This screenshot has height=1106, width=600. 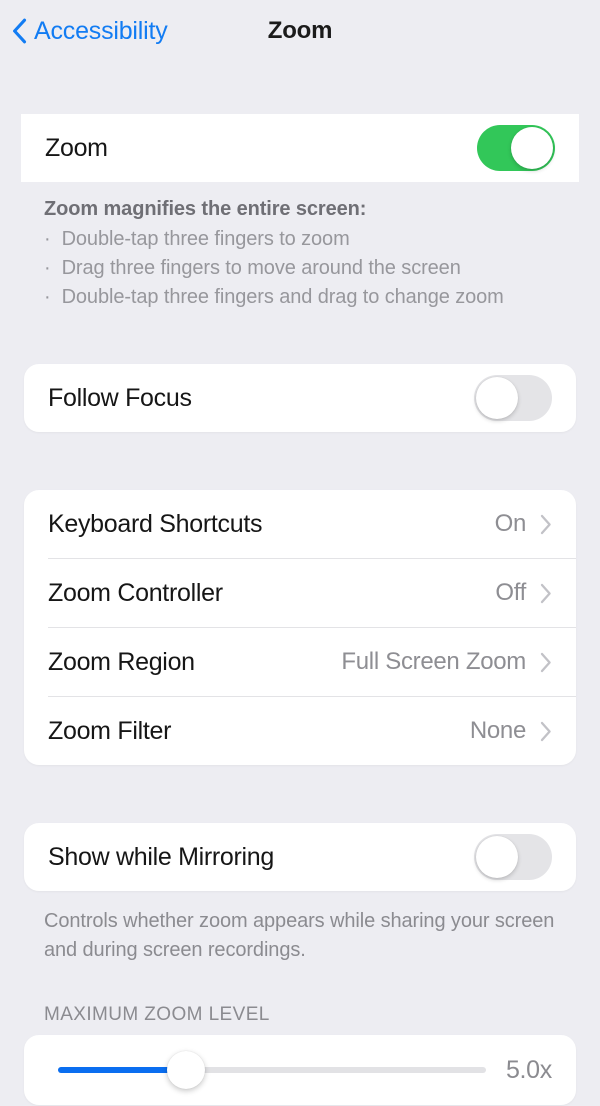 I want to click on zoom-toggle-row: Zoom, so click(x=300, y=148).